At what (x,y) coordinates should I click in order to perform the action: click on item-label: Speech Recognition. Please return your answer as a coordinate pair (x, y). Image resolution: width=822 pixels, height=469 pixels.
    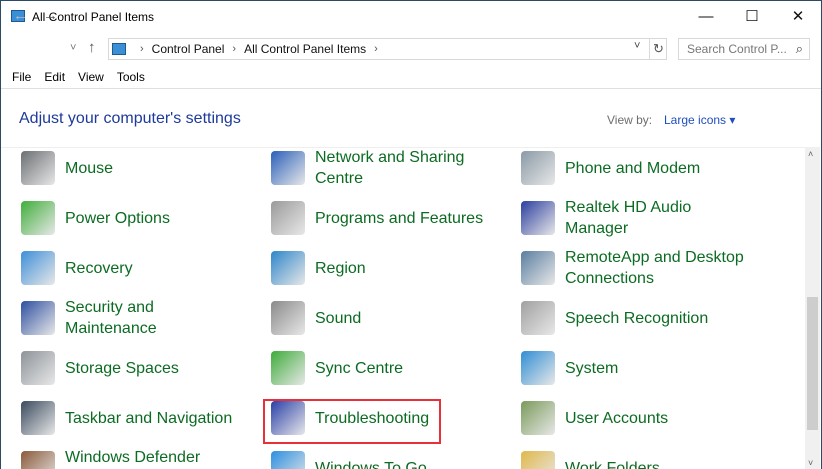
    Looking at the image, I should click on (637, 318).